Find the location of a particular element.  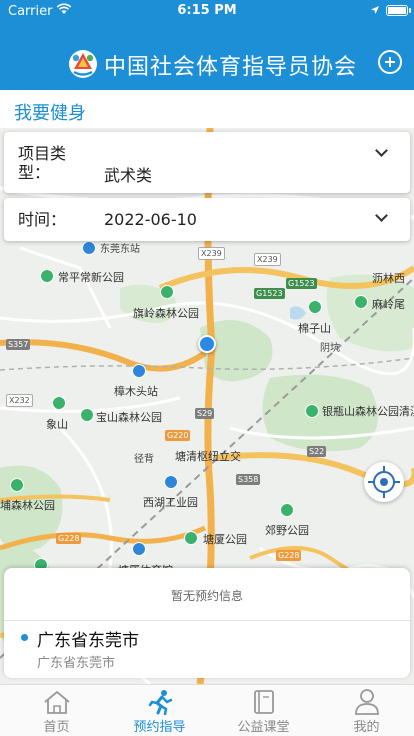

section-title: 我要健身 is located at coordinates (207, 109).